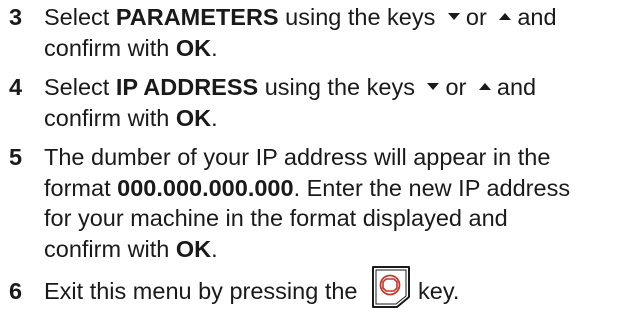 The width and height of the screenshot is (637, 317). I want to click on text-segment: . Enter the new IP address, so click(432, 187).